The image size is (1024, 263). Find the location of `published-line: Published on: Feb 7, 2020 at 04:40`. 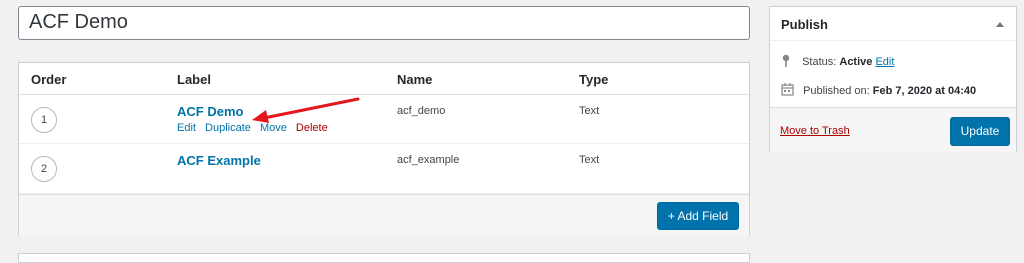

published-line: Published on: Feb 7, 2020 at 04:40 is located at coordinates (878, 90).